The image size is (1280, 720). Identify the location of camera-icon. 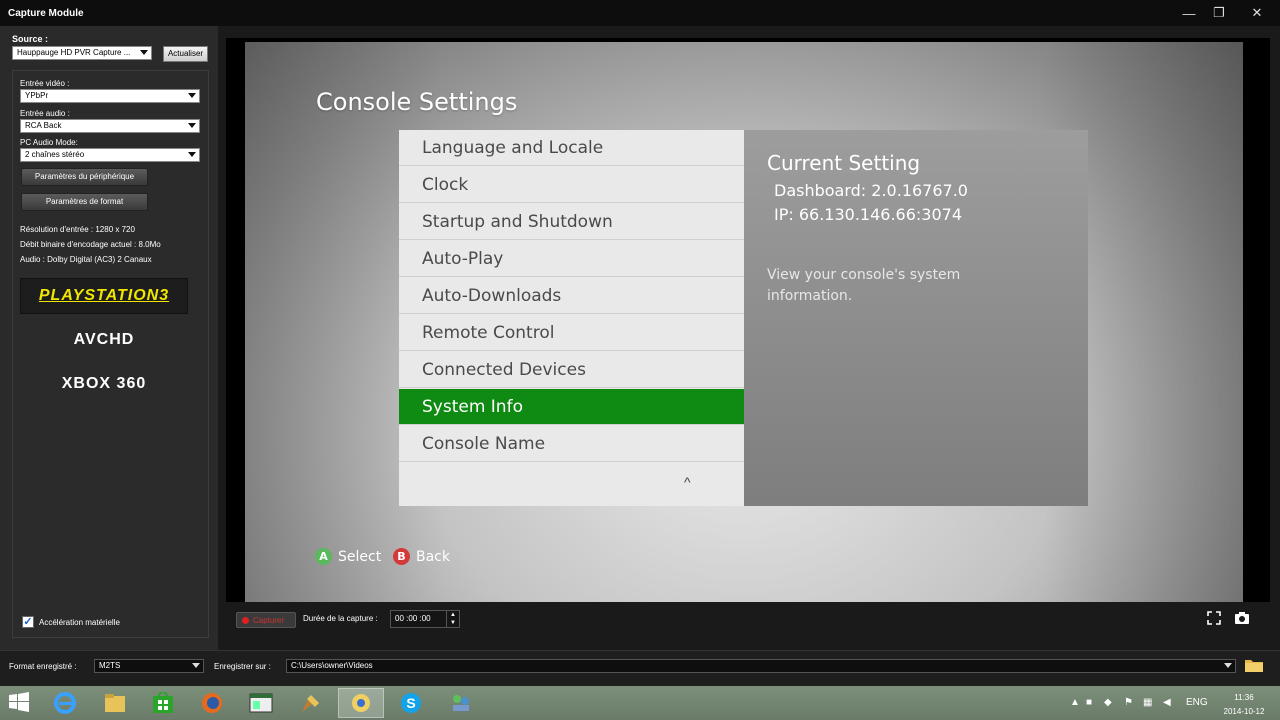
(1242, 619).